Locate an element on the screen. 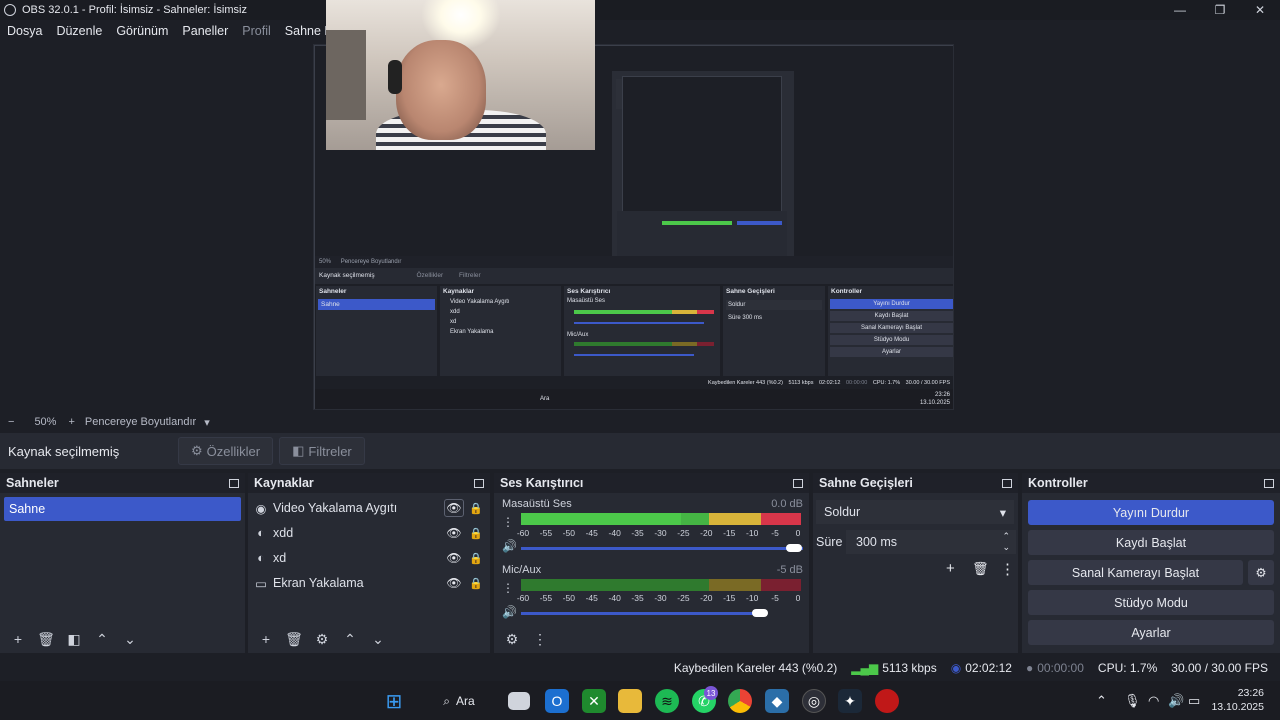 This screenshot has width=1280, height=720. nested-no-selection: Kaynak seçilmemiş is located at coordinates (347, 275).